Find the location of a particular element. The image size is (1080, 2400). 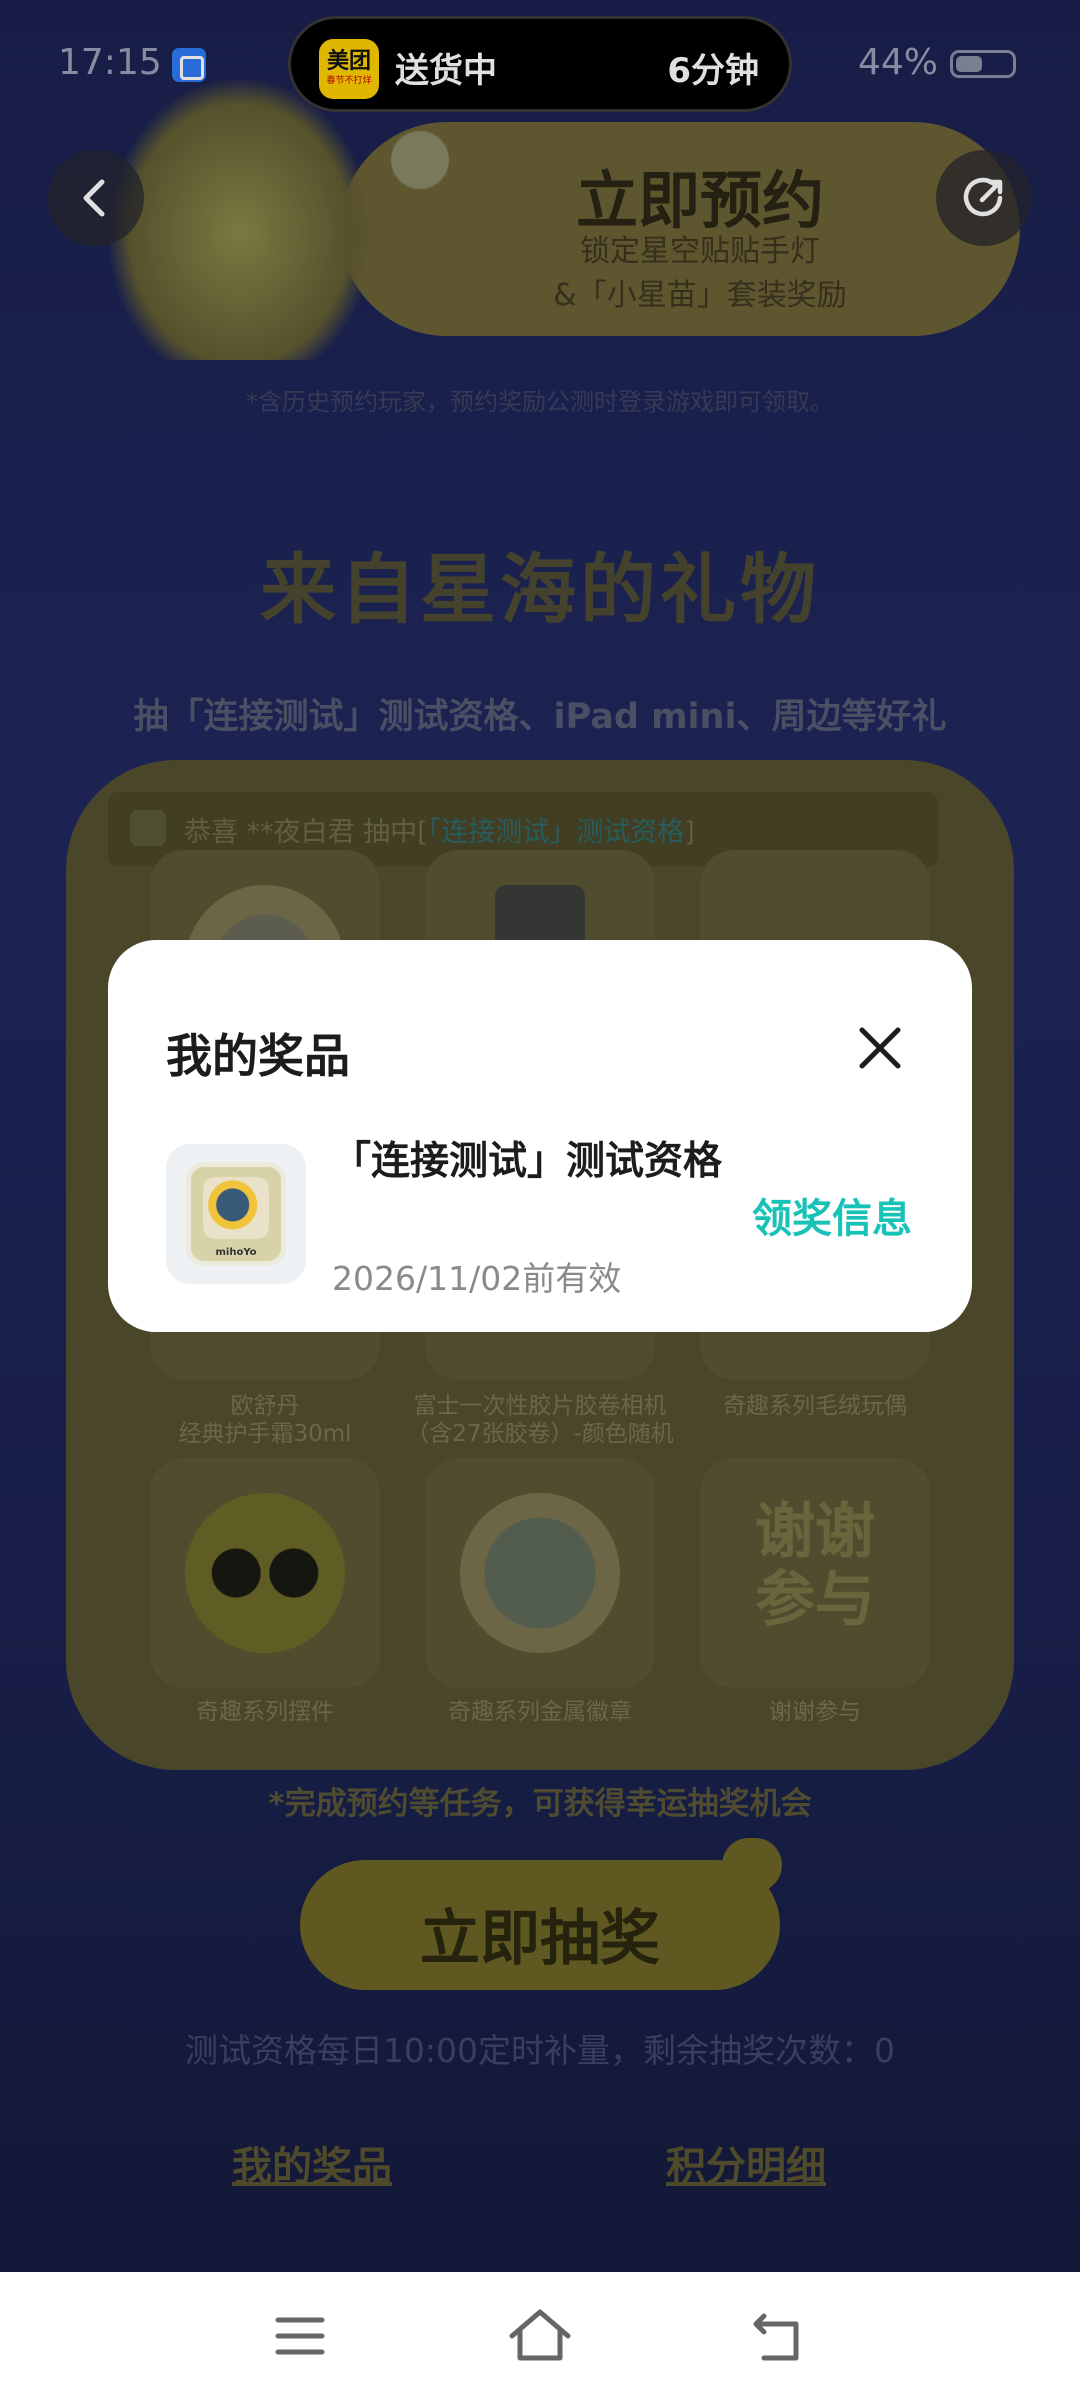

system-nav-bar is located at coordinates (540, 2336).